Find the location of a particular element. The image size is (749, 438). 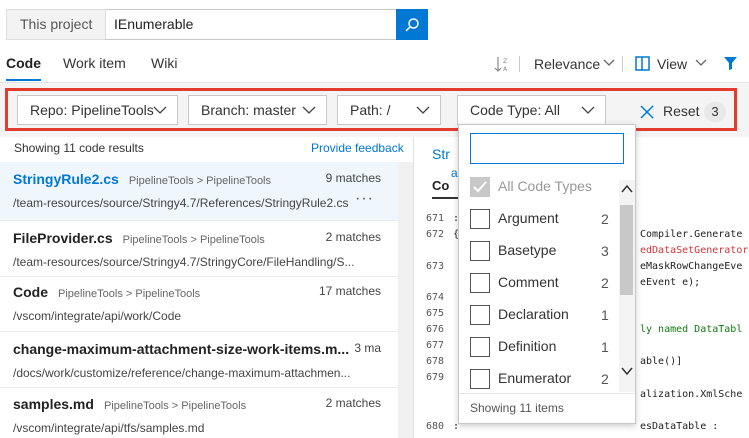

code-type-popup-footer: Showing 11 items is located at coordinates (517, 408).